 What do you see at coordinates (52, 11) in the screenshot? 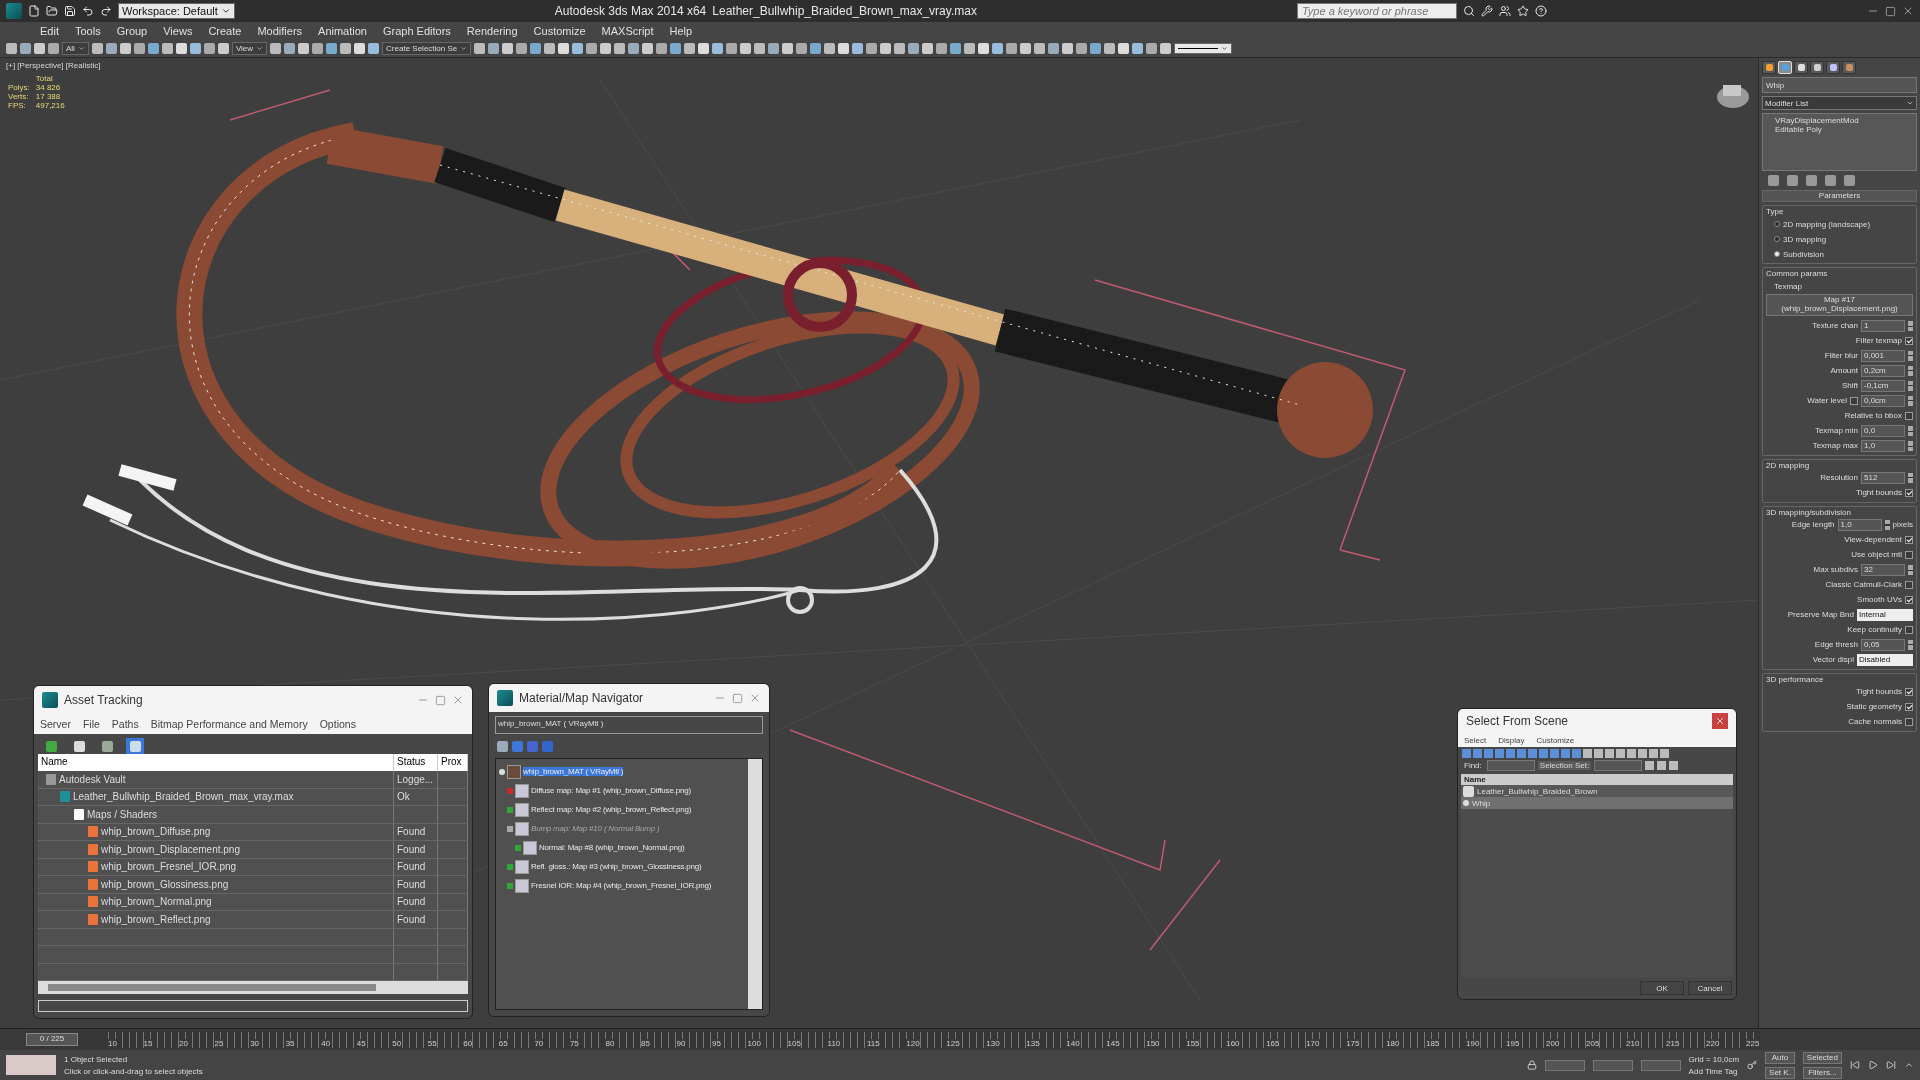
I see `folder-icon` at bounding box center [52, 11].